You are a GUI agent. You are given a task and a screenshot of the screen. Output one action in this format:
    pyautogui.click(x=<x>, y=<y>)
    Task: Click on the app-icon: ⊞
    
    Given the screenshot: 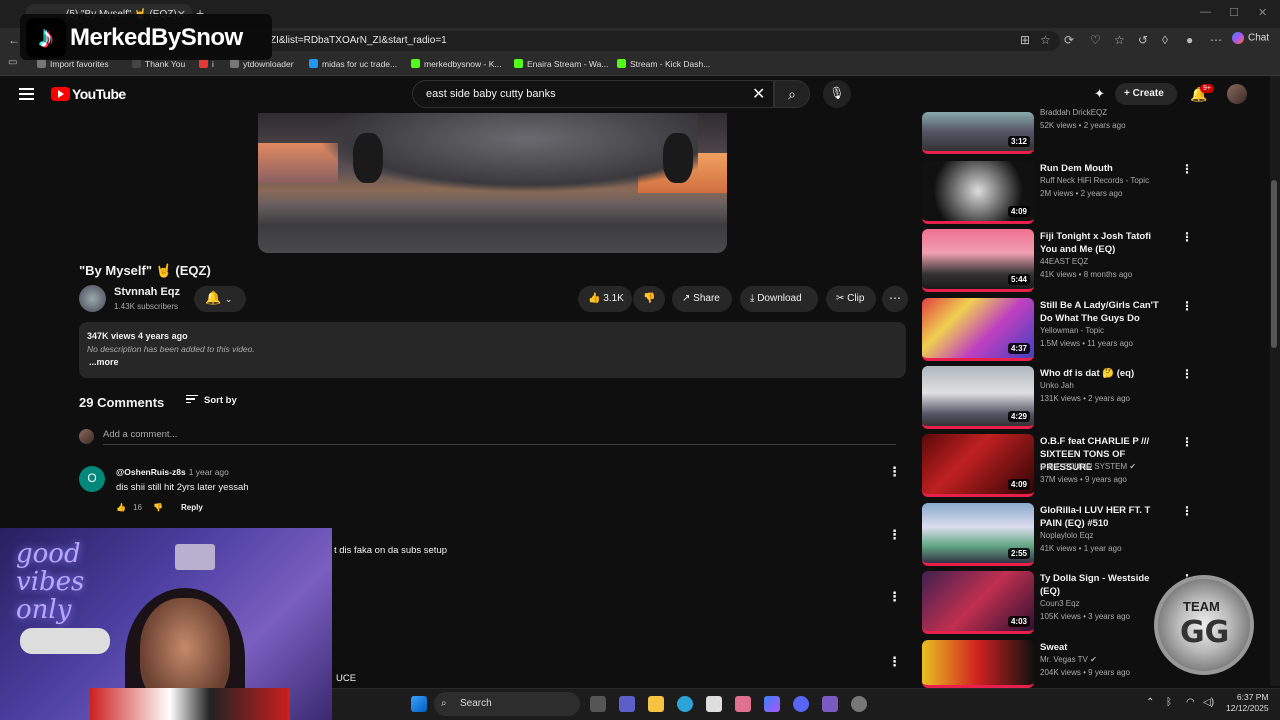 What is the action you would take?
    pyautogui.click(x=1025, y=40)
    